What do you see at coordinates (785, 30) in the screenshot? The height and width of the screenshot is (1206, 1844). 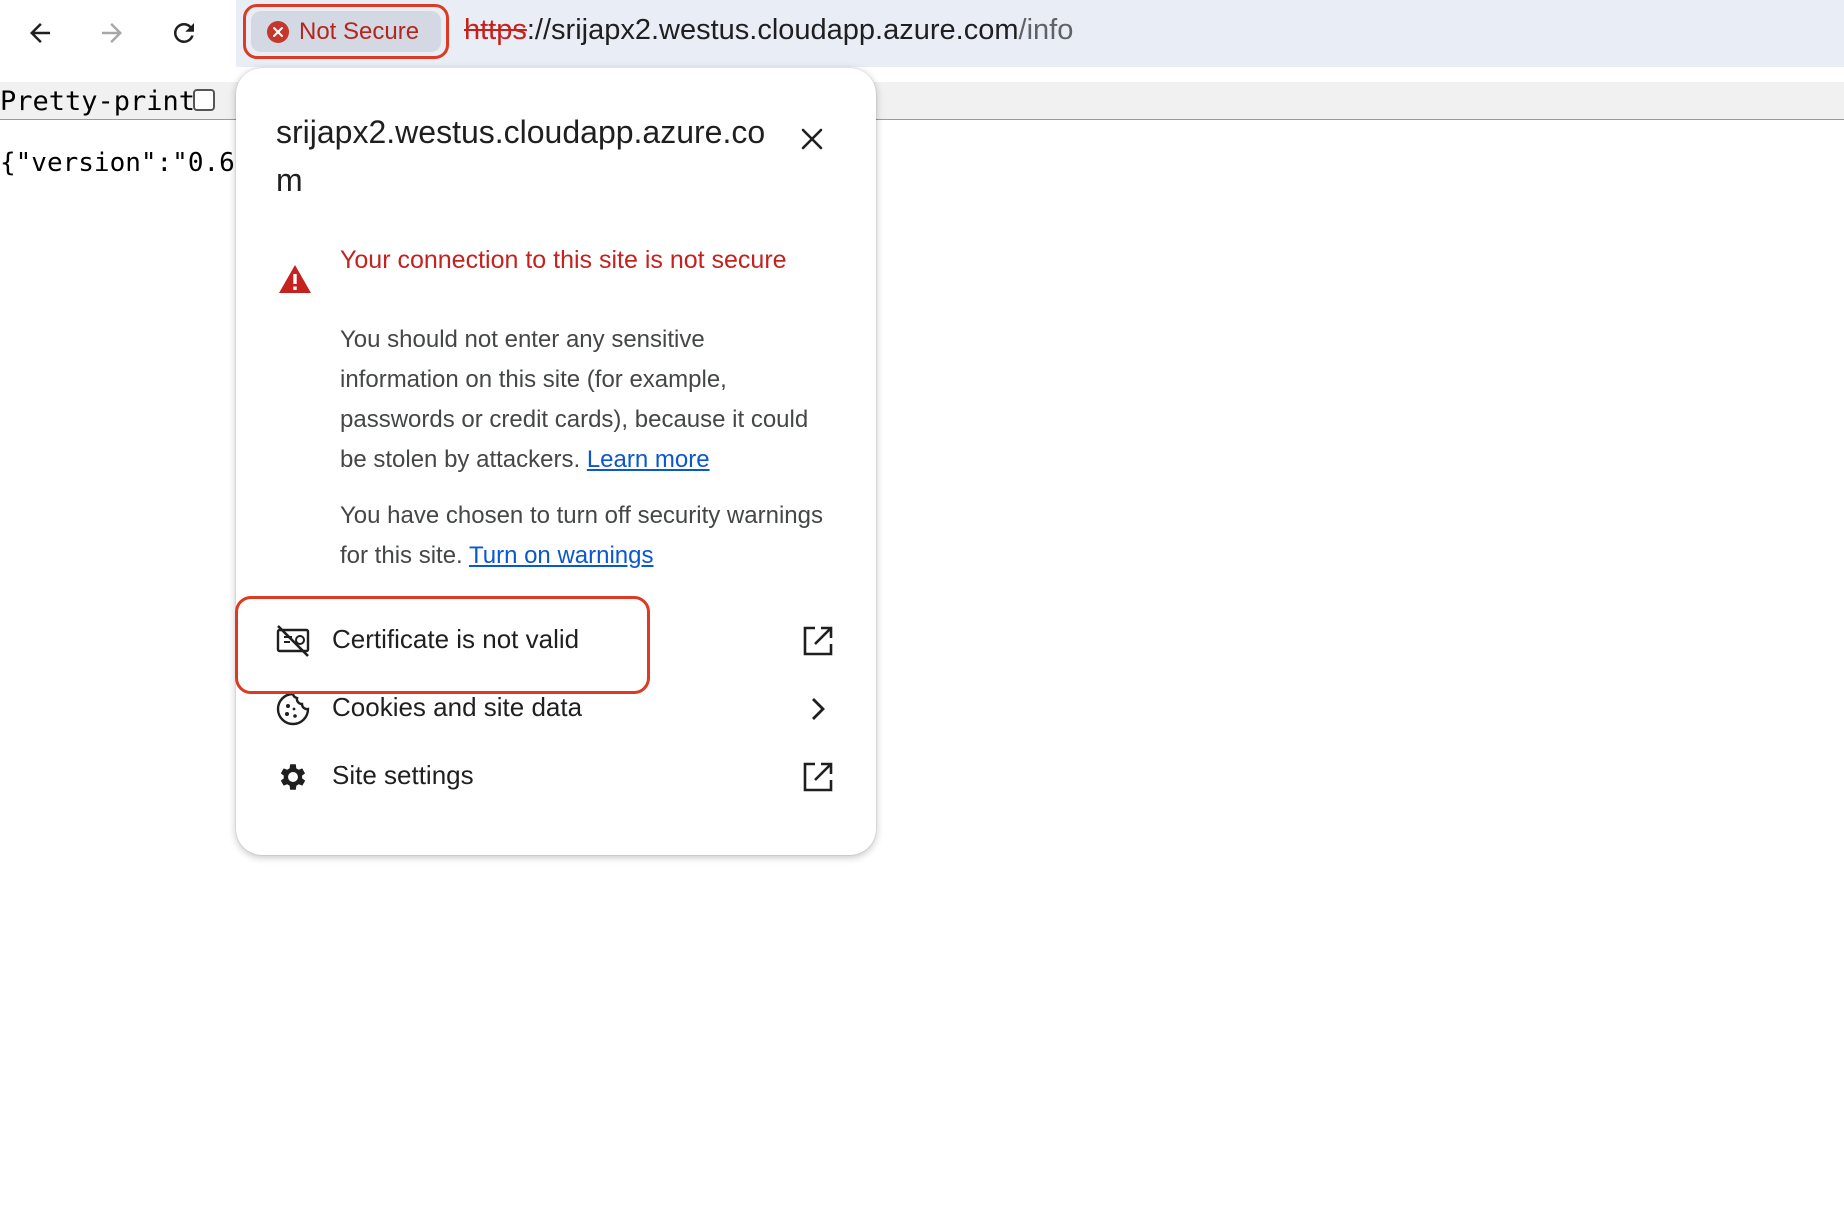 I see `url-host: srijapx2.westus.cloudapp.azure.com` at bounding box center [785, 30].